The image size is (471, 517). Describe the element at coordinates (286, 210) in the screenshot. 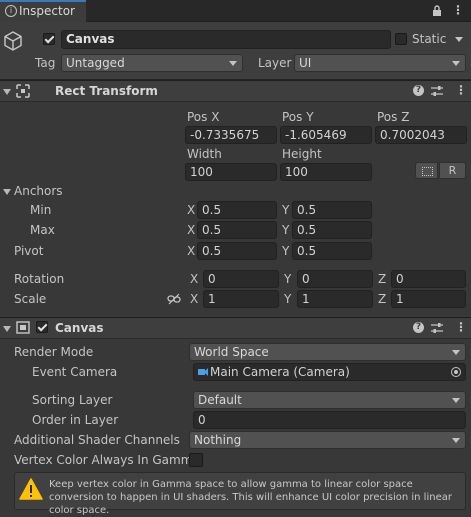

I see `min-y-axis-label: Y` at that location.